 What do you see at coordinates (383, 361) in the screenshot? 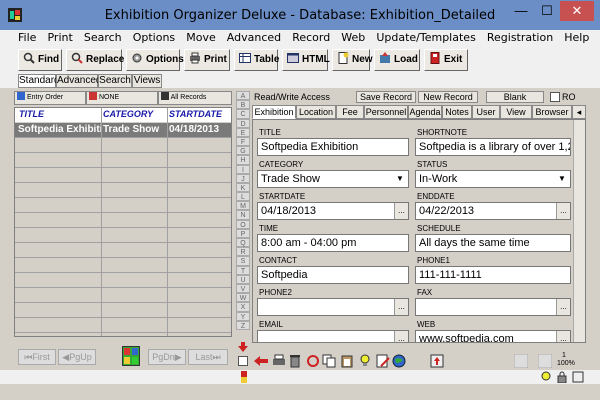
I see `edit-icon` at bounding box center [383, 361].